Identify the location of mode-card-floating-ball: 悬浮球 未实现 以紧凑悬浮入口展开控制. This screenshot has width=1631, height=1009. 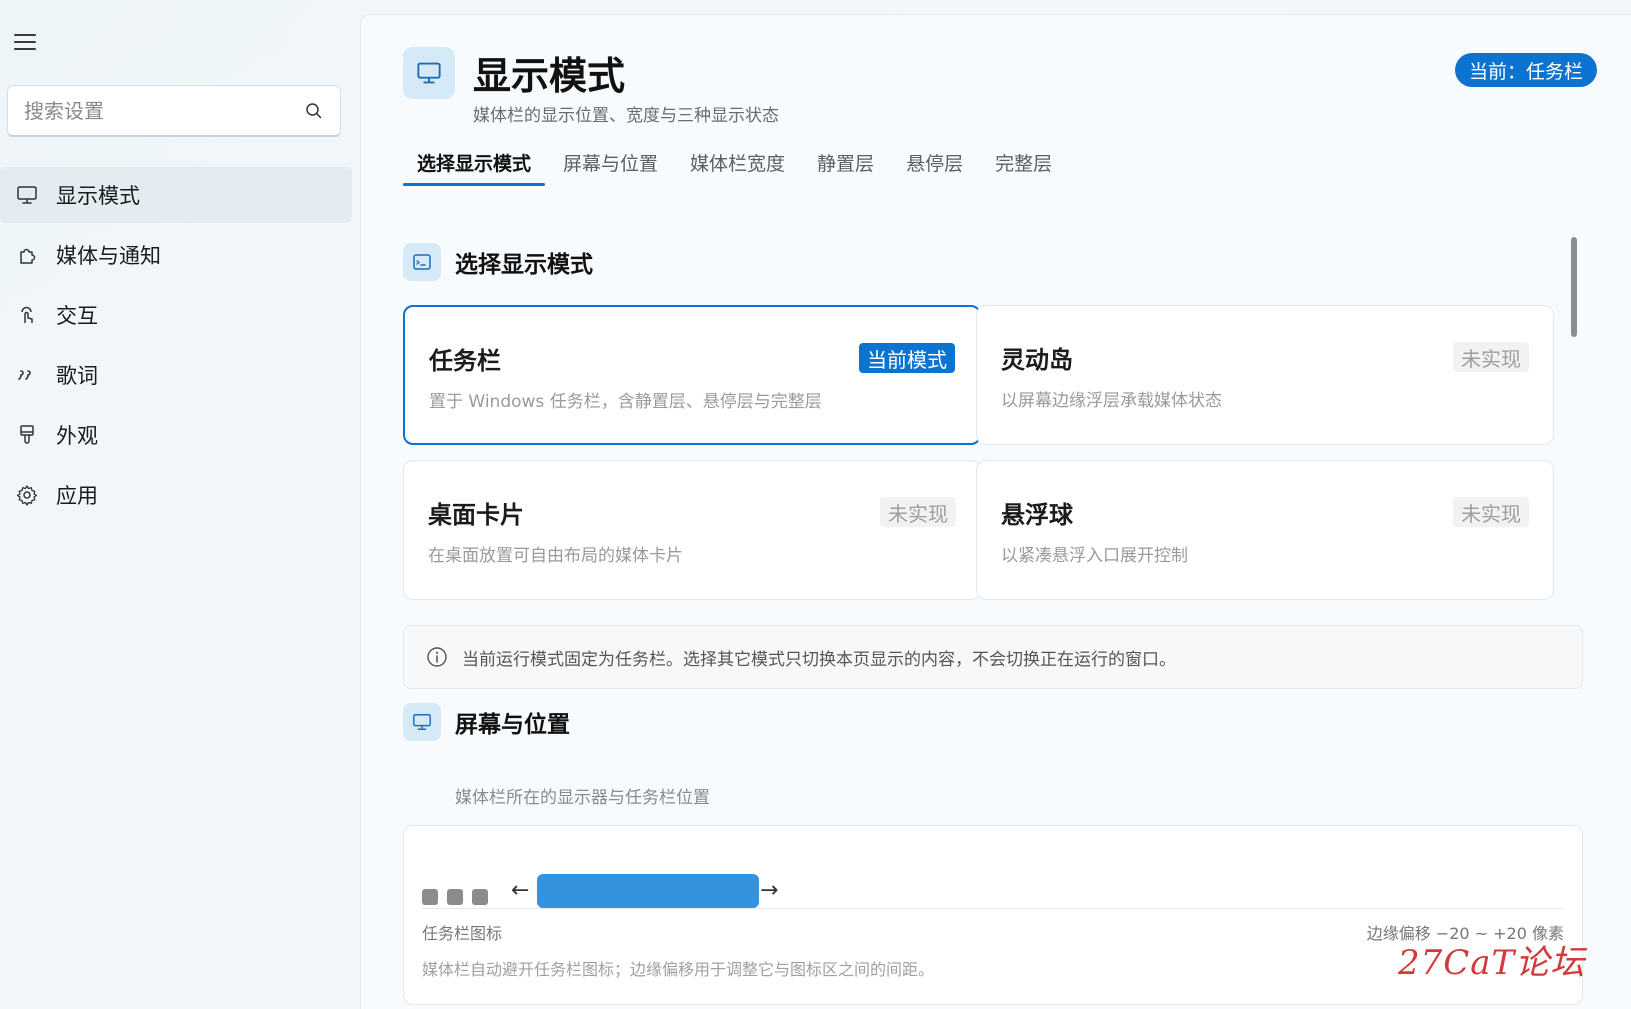
(1265, 530).